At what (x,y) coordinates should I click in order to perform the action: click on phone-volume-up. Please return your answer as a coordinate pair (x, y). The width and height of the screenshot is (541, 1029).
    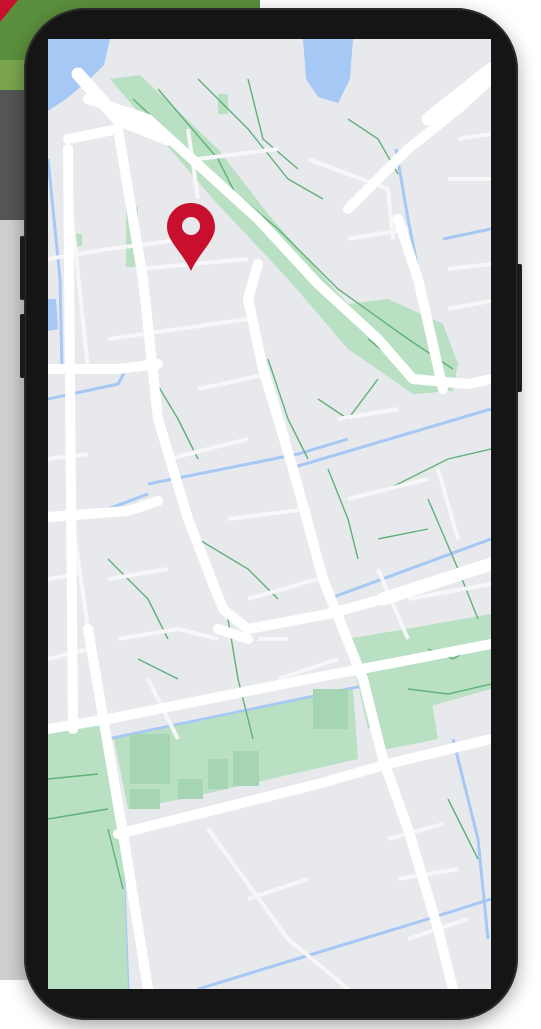
    Looking at the image, I should click on (22, 268).